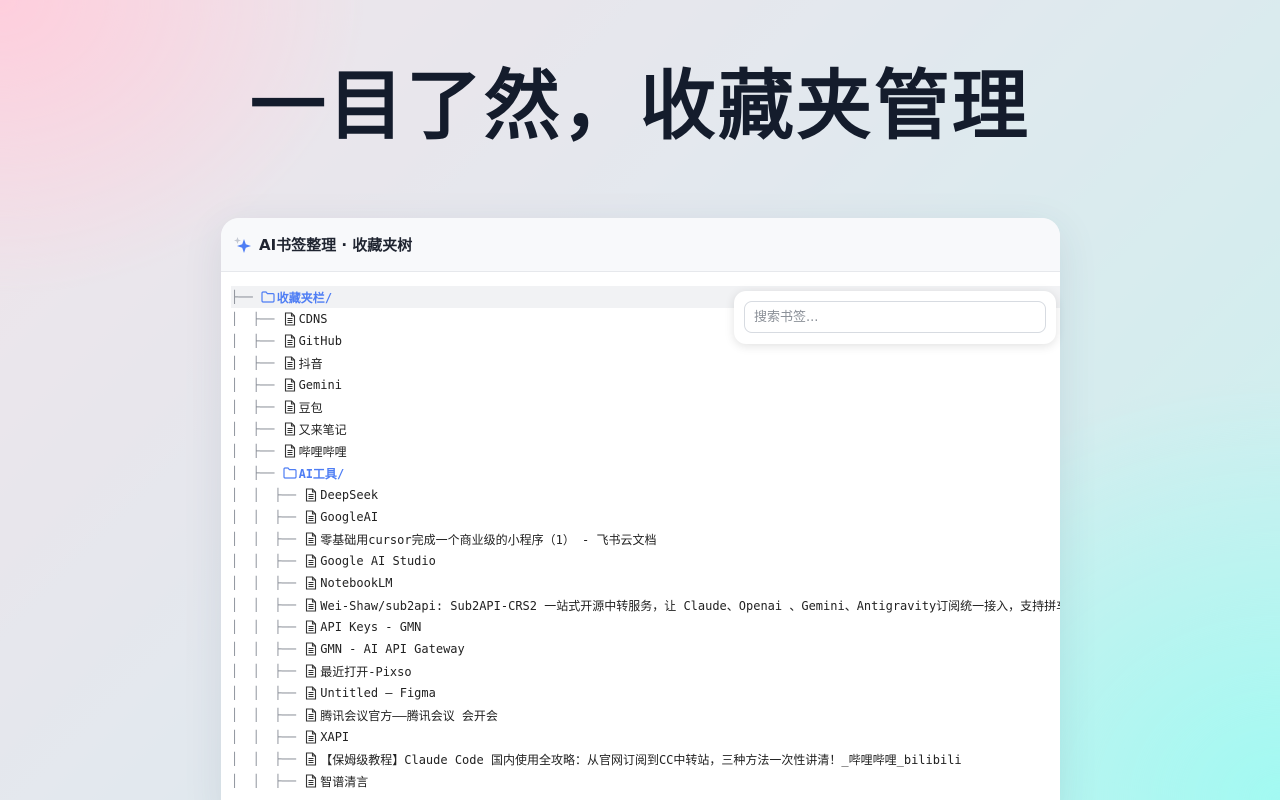 The image size is (1280, 800). What do you see at coordinates (336, 245) in the screenshot?
I see `window-title: AI书签整理 · 收藏夹树` at bounding box center [336, 245].